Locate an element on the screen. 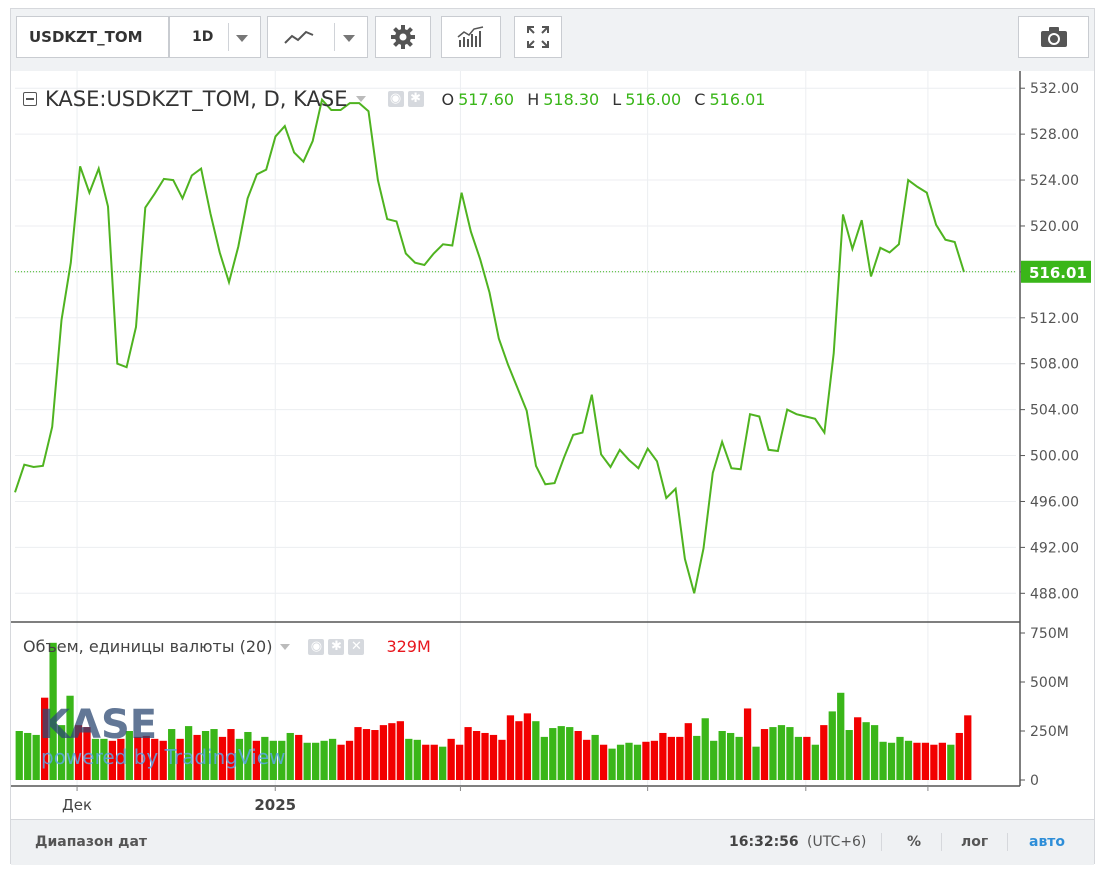 Image resolution: width=1098 pixels, height=872 pixels. price-tick-label: 524.00 is located at coordinates (1054, 181).